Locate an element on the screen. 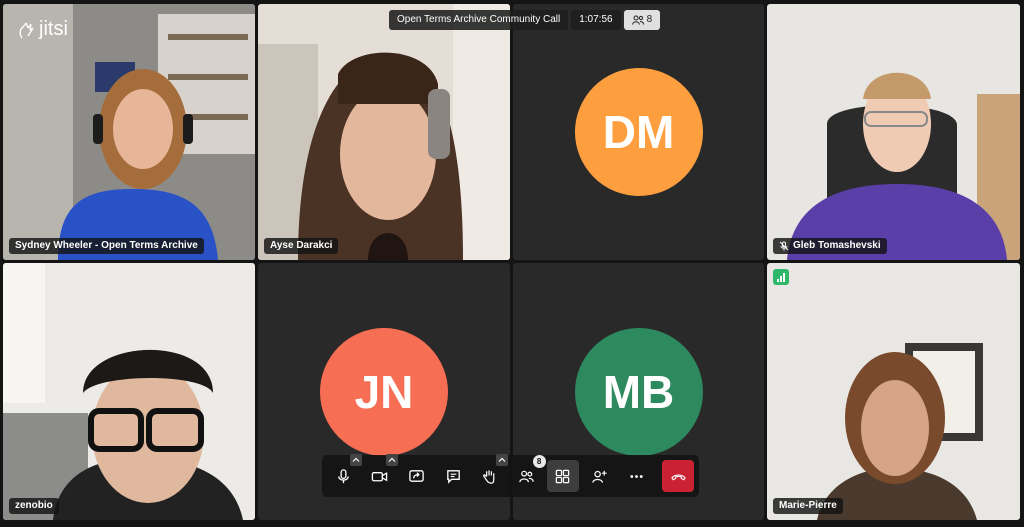  video-frame-sydney is located at coordinates (129, 132).